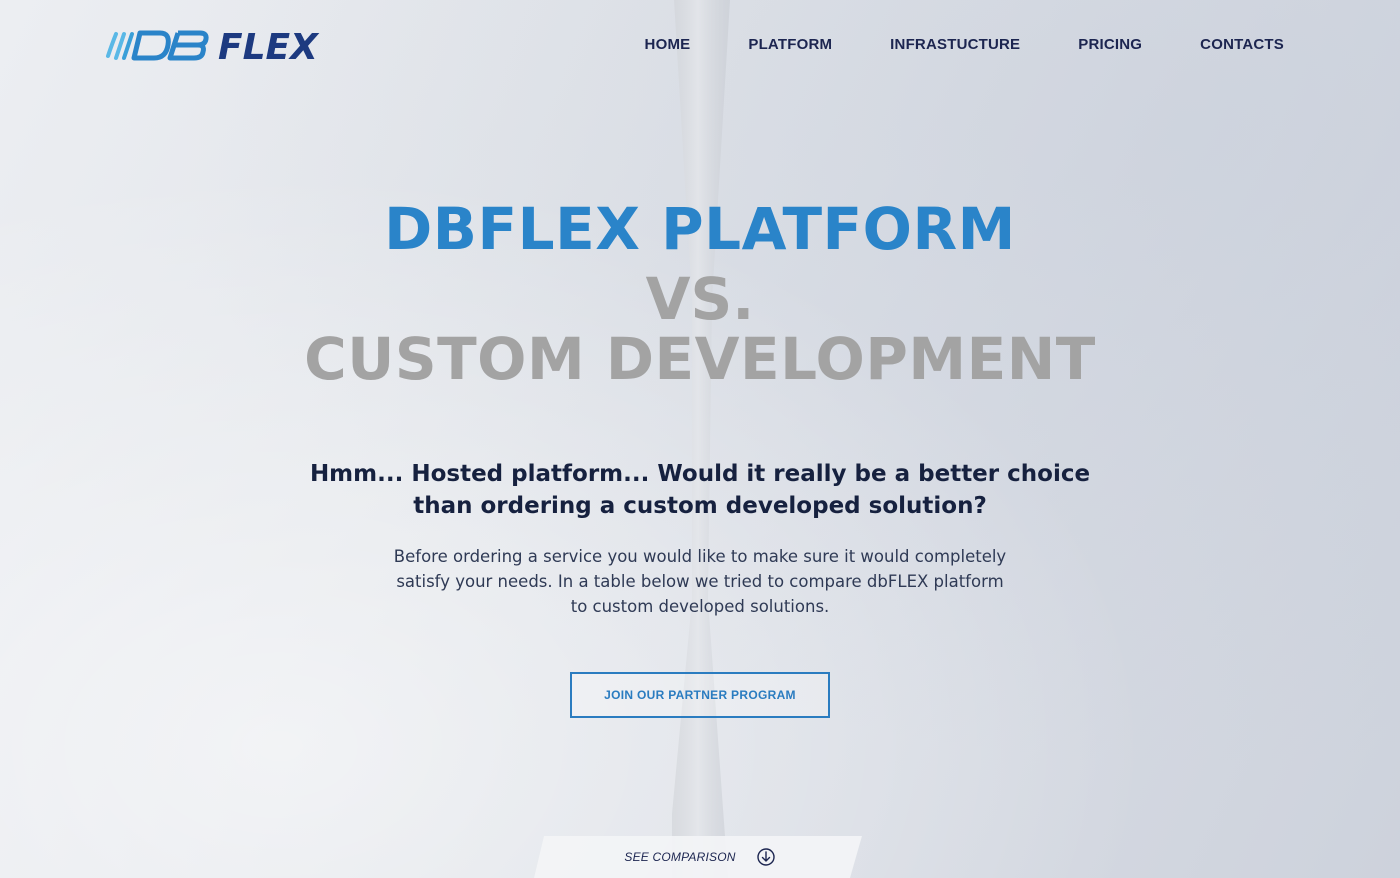 Image resolution: width=1400 pixels, height=878 pixels. I want to click on hero-title-line1: DBFLEX PLATFORM, so click(700, 229).